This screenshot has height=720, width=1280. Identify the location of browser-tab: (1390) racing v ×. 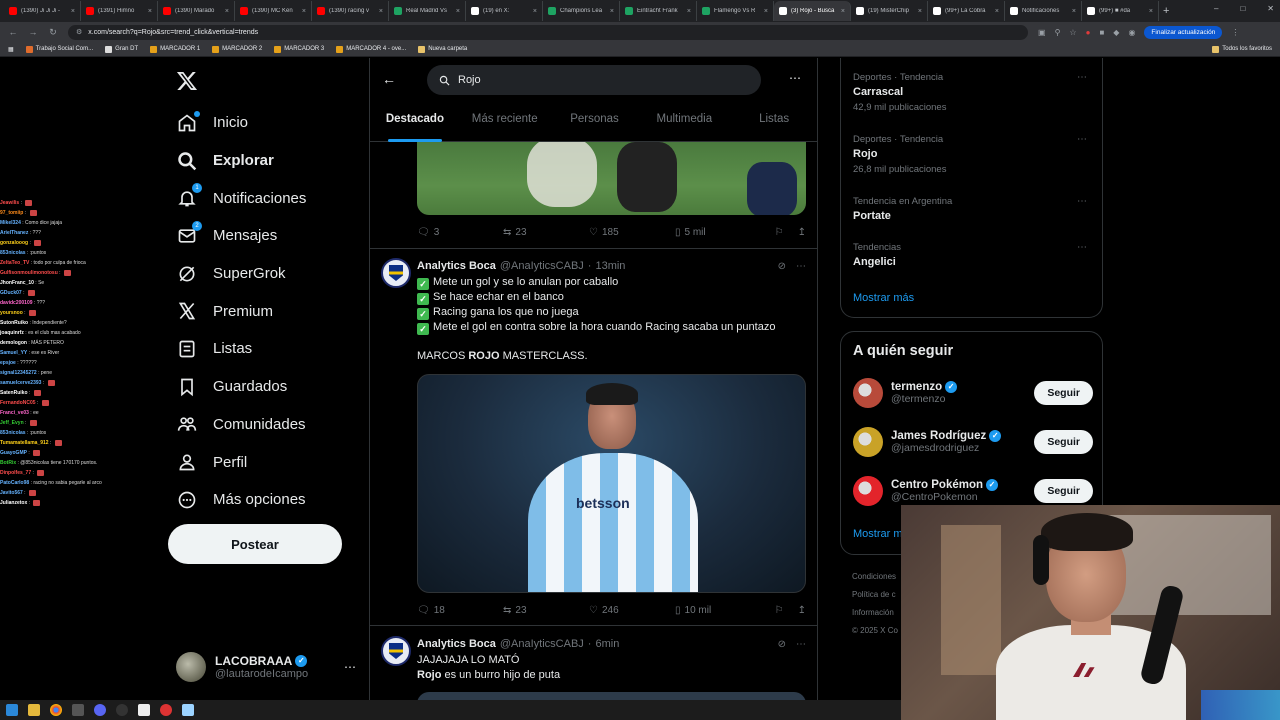
(350, 11).